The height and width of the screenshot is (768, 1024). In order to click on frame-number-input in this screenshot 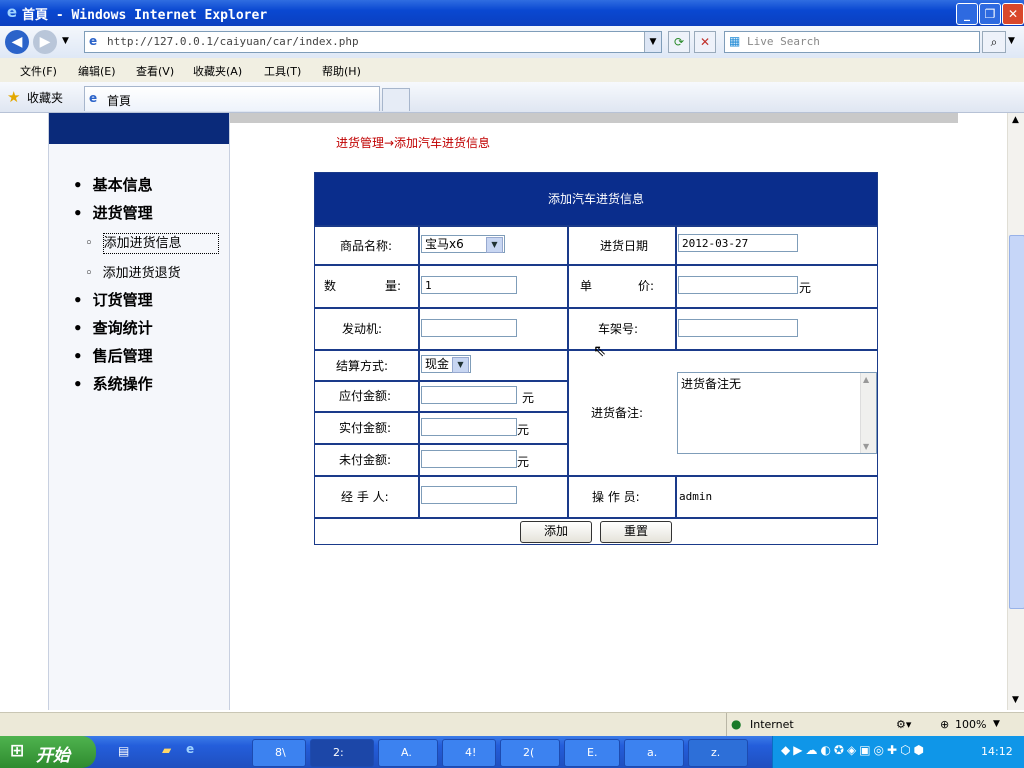, I will do `click(738, 328)`.